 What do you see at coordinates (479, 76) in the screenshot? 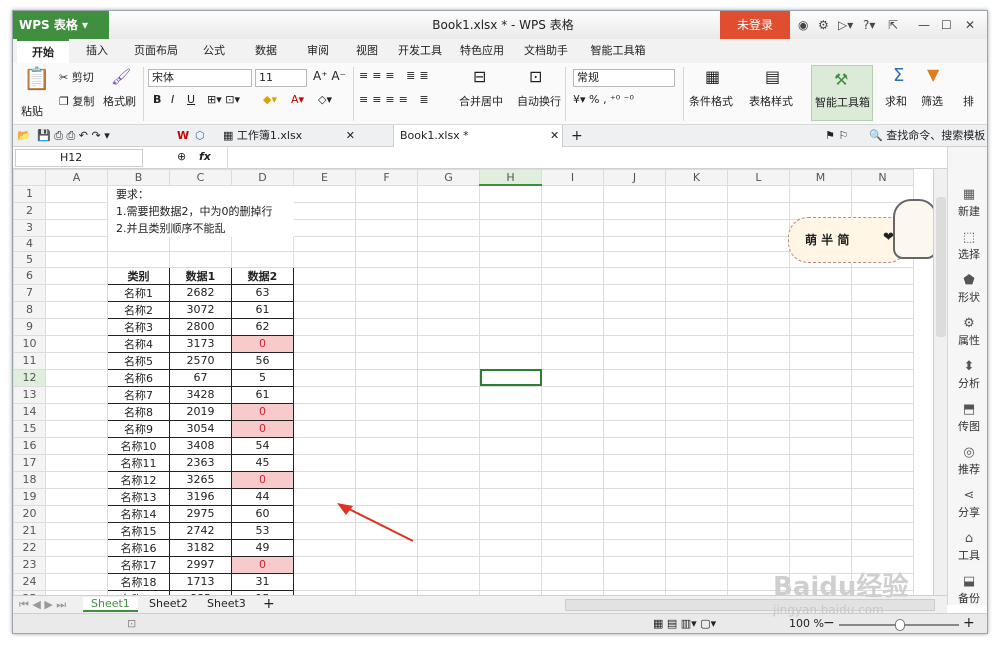
I see `merge-center-icon: ⊟` at bounding box center [479, 76].